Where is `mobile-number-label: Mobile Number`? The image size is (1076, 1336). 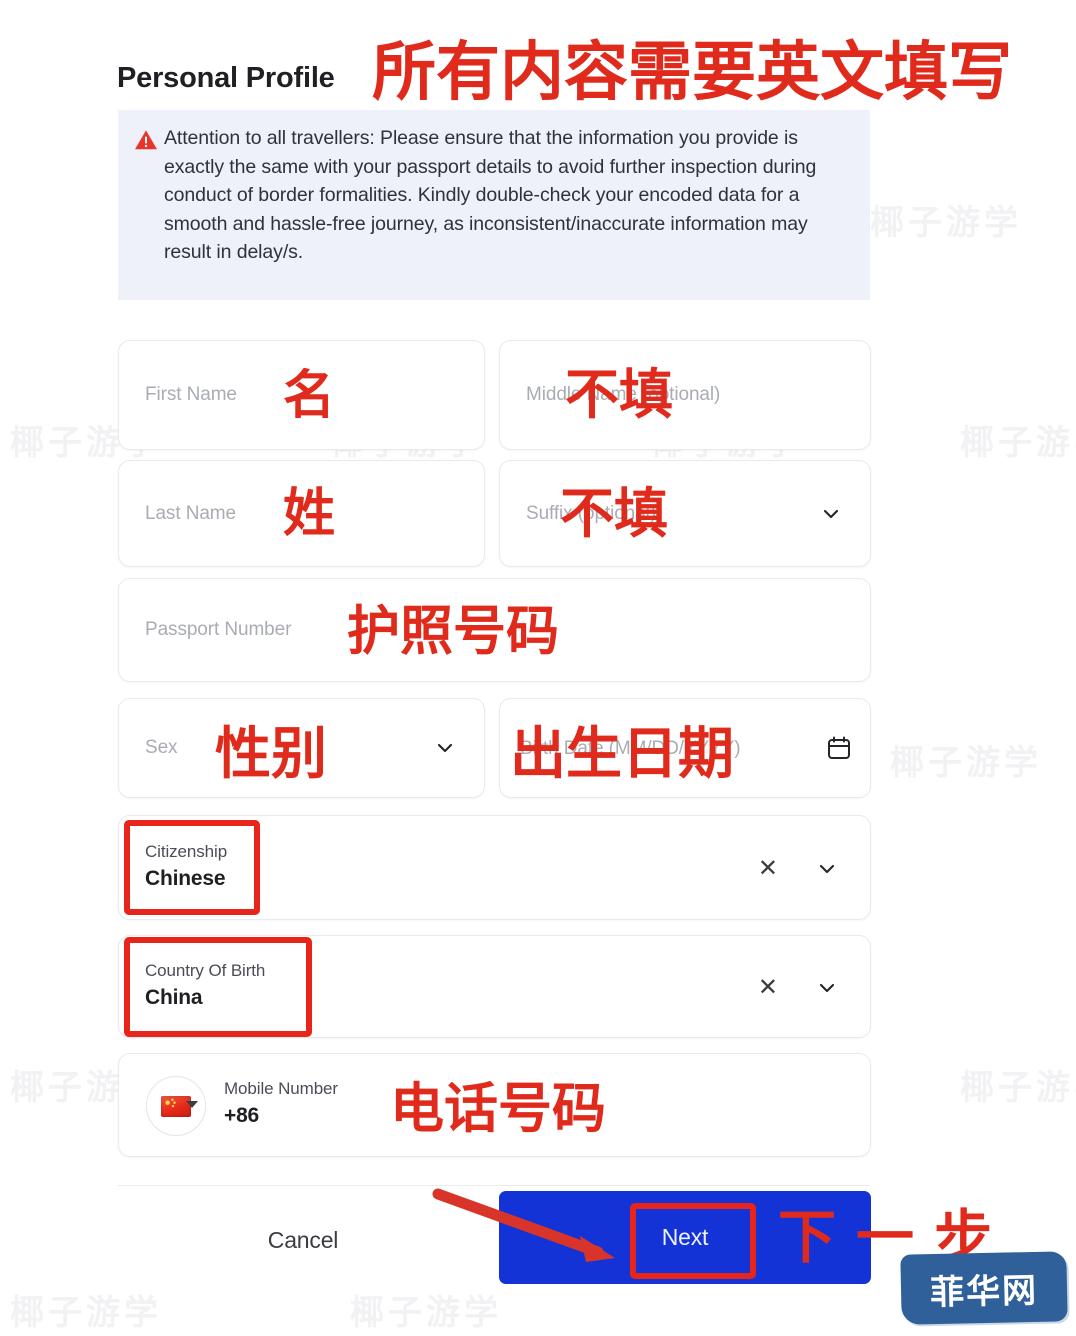
mobile-number-label: Mobile Number is located at coordinates (281, 1088).